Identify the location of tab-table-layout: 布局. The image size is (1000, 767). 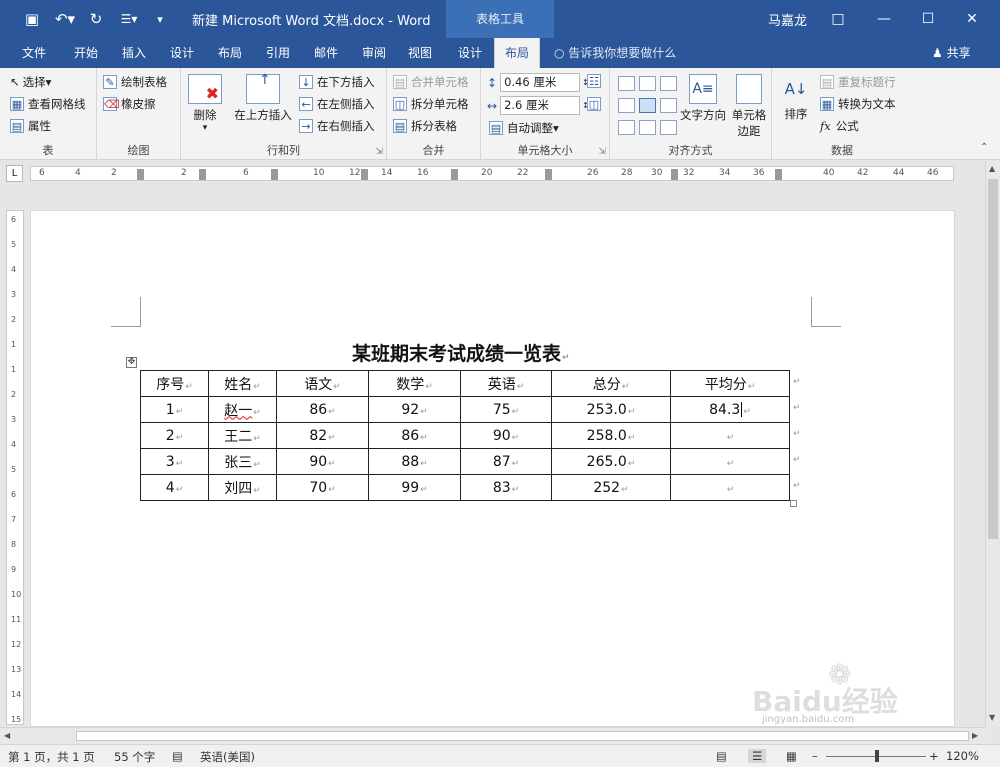
(517, 53).